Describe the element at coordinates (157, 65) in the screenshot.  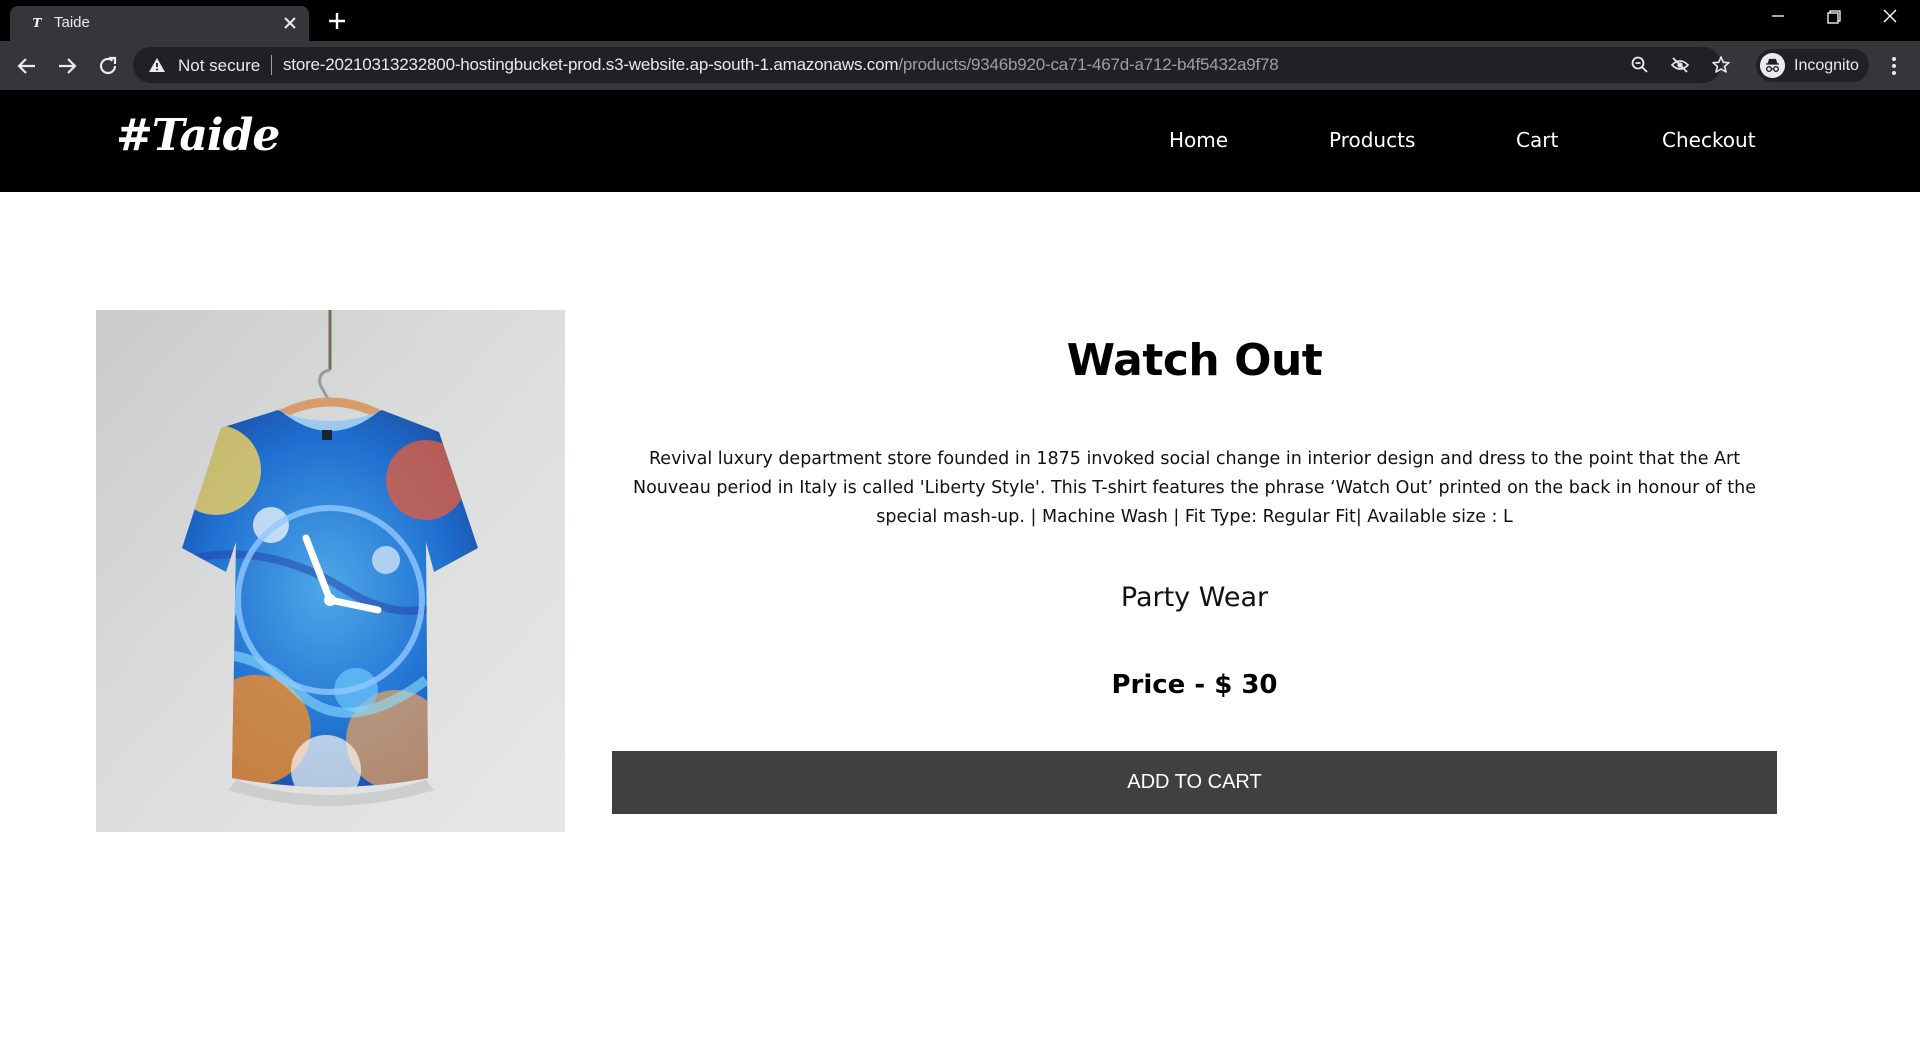
I see `warning-icon` at that location.